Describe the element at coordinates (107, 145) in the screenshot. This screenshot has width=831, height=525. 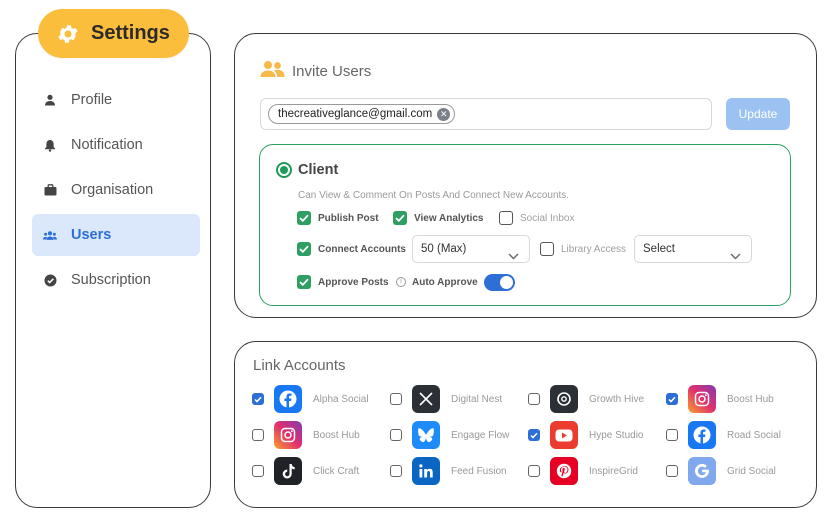
I see `sidebar-item-label: Notification` at that location.